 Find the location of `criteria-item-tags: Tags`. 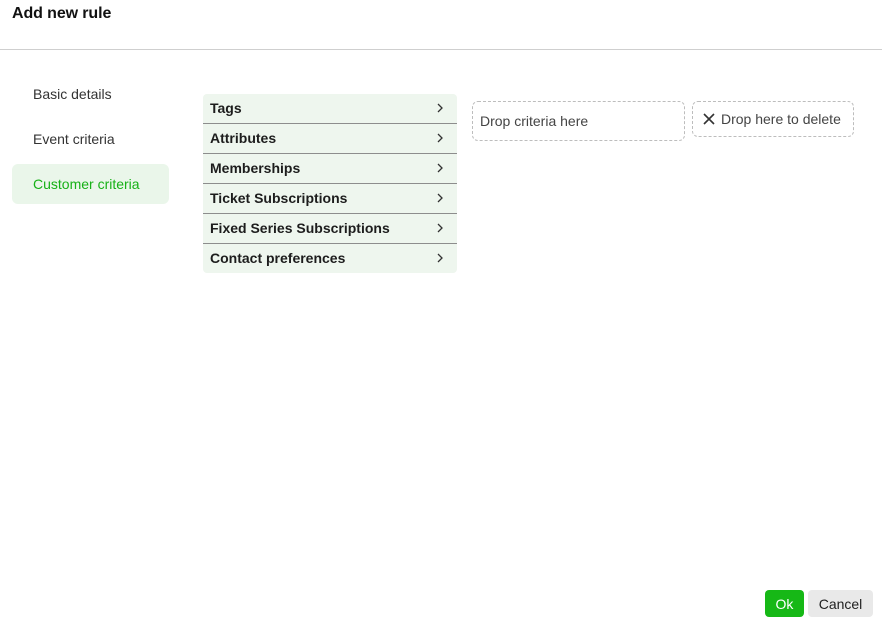

criteria-item-tags: Tags is located at coordinates (330, 109).